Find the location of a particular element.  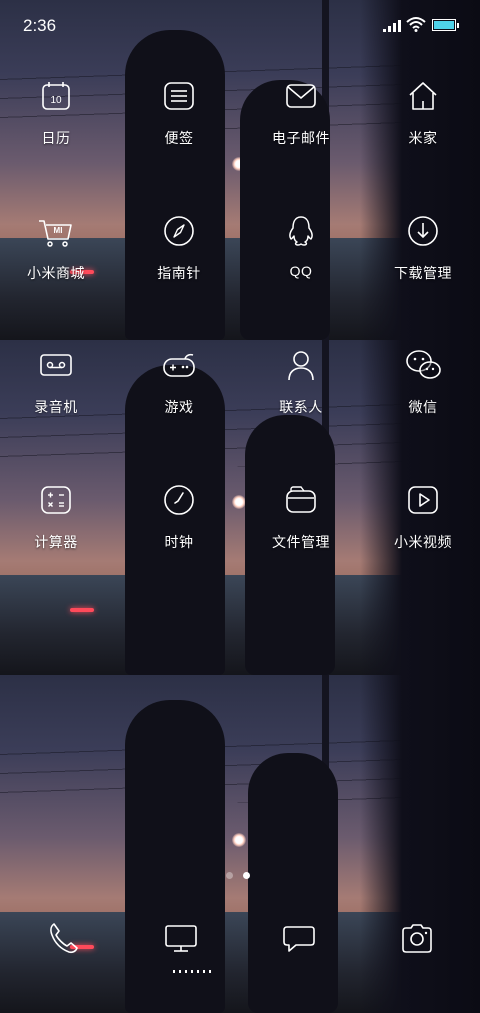

phone-icon is located at coordinates (64, 938).